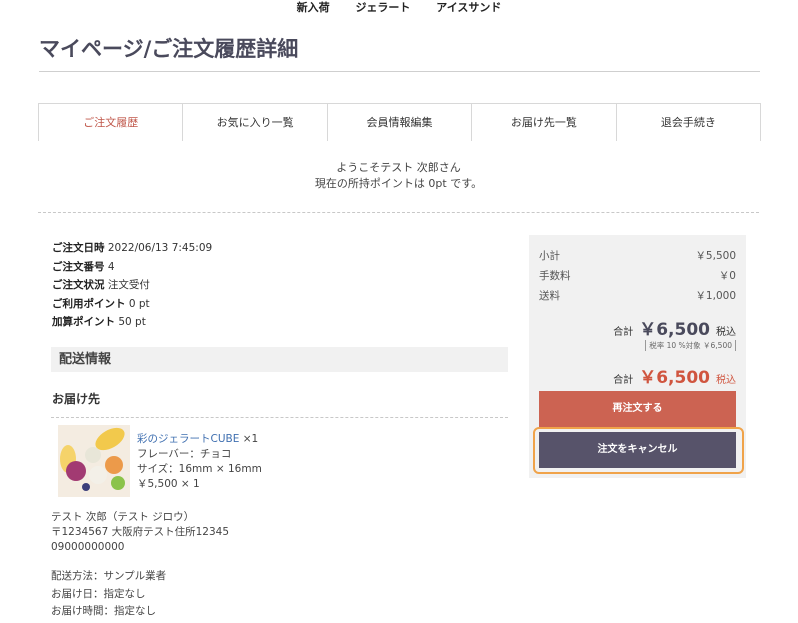  I want to click on tab-member-info: 会員情報編集, so click(400, 122).